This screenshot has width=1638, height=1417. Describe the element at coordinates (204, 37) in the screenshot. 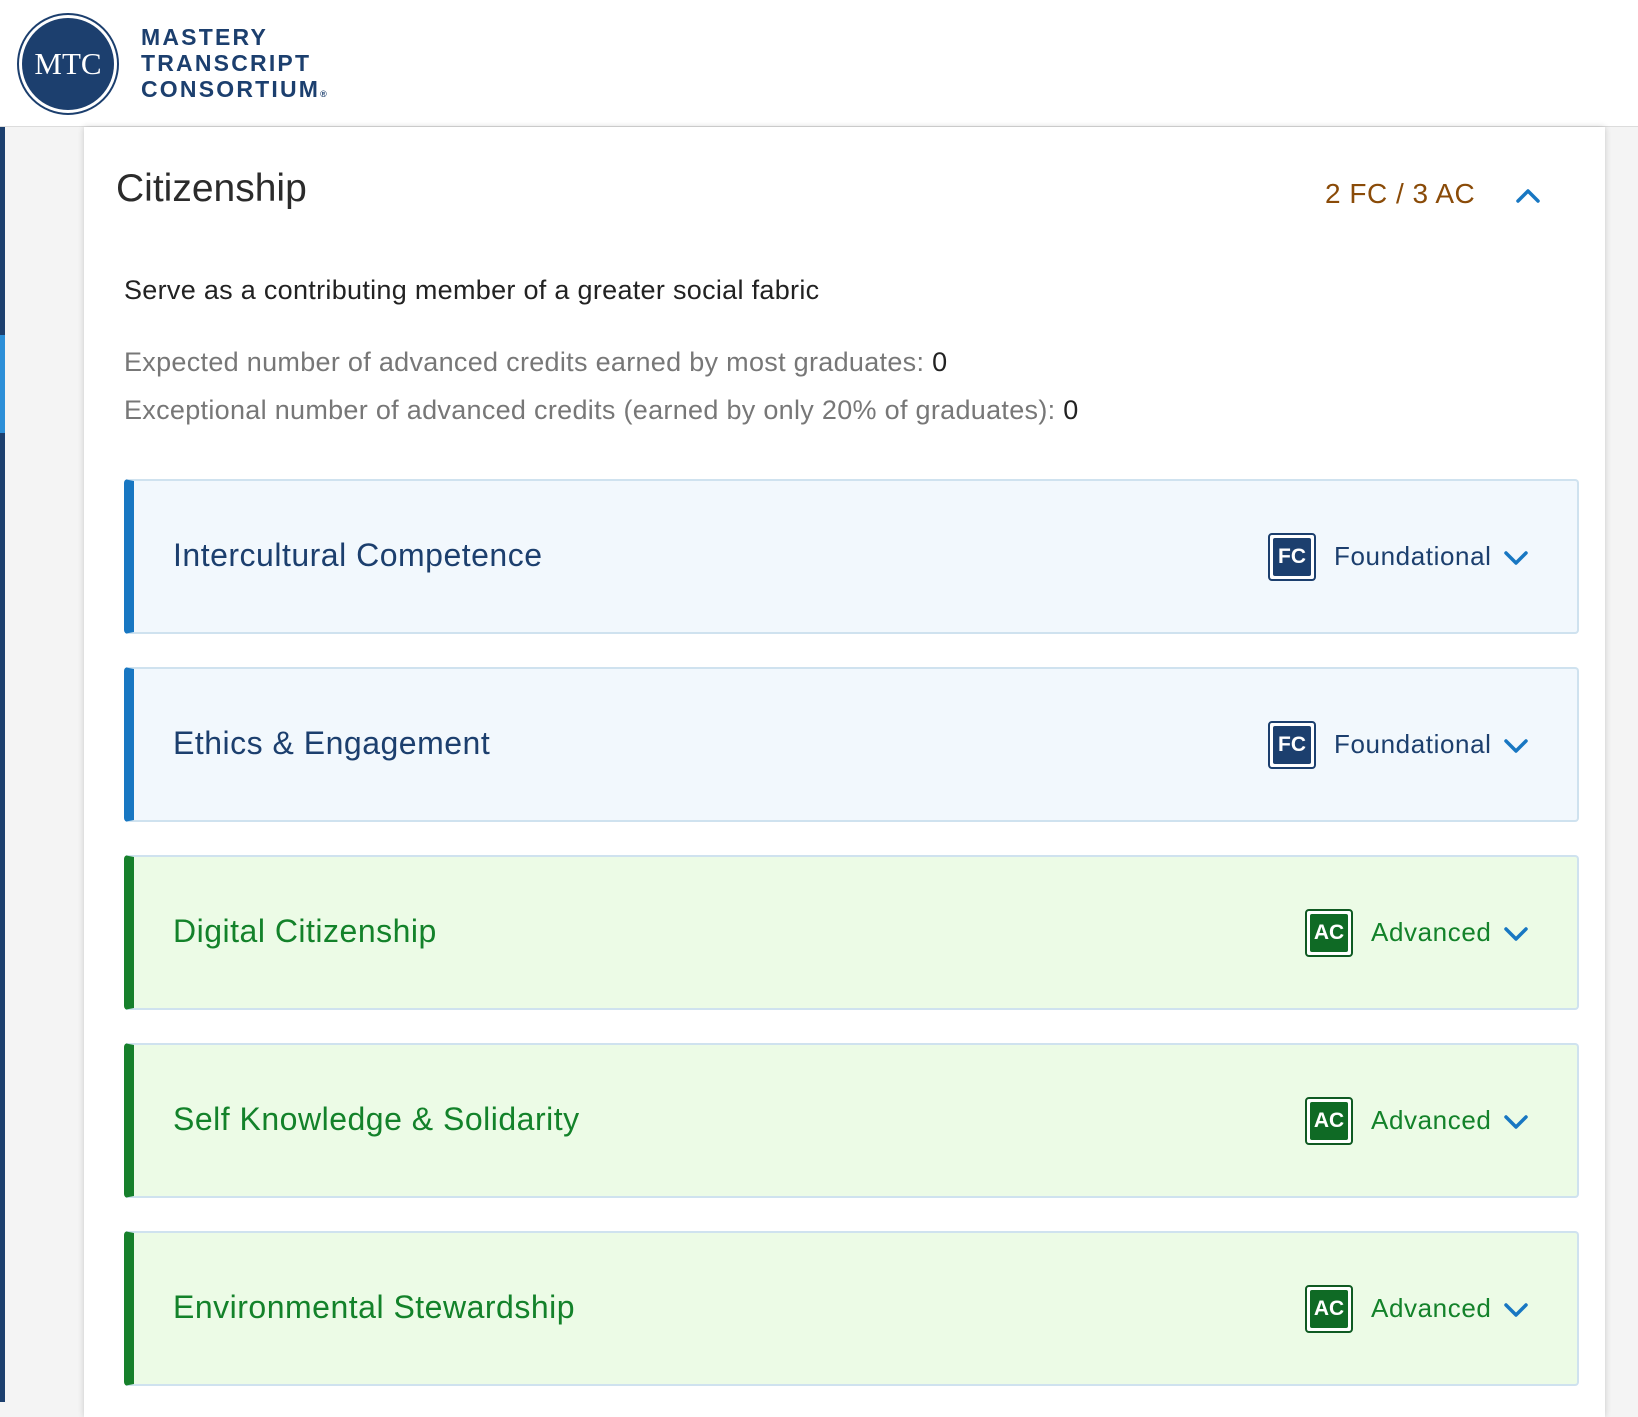

I see `logo-line-1: MASTERY` at that location.